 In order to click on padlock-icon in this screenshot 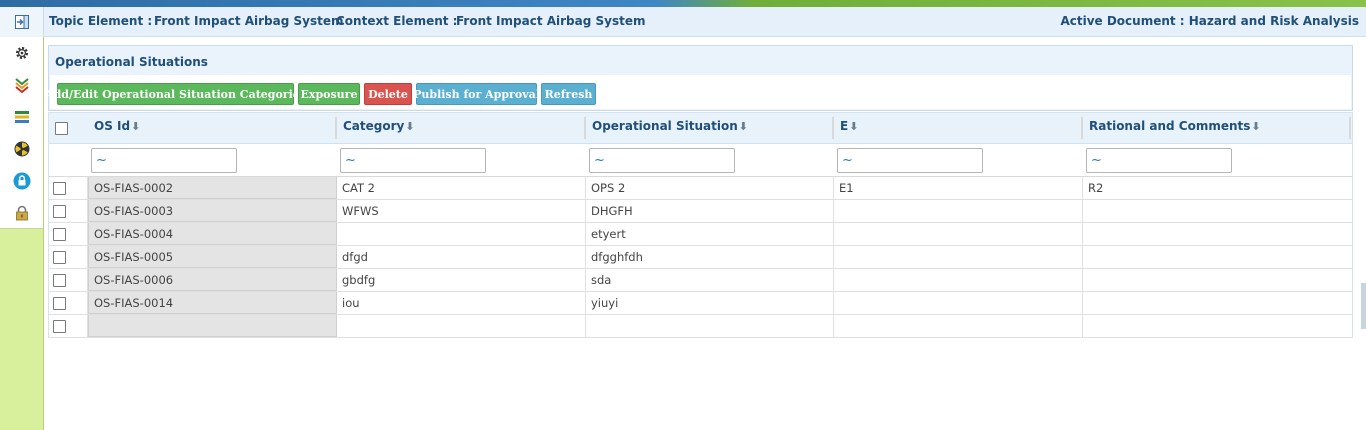, I will do `click(21, 213)`.